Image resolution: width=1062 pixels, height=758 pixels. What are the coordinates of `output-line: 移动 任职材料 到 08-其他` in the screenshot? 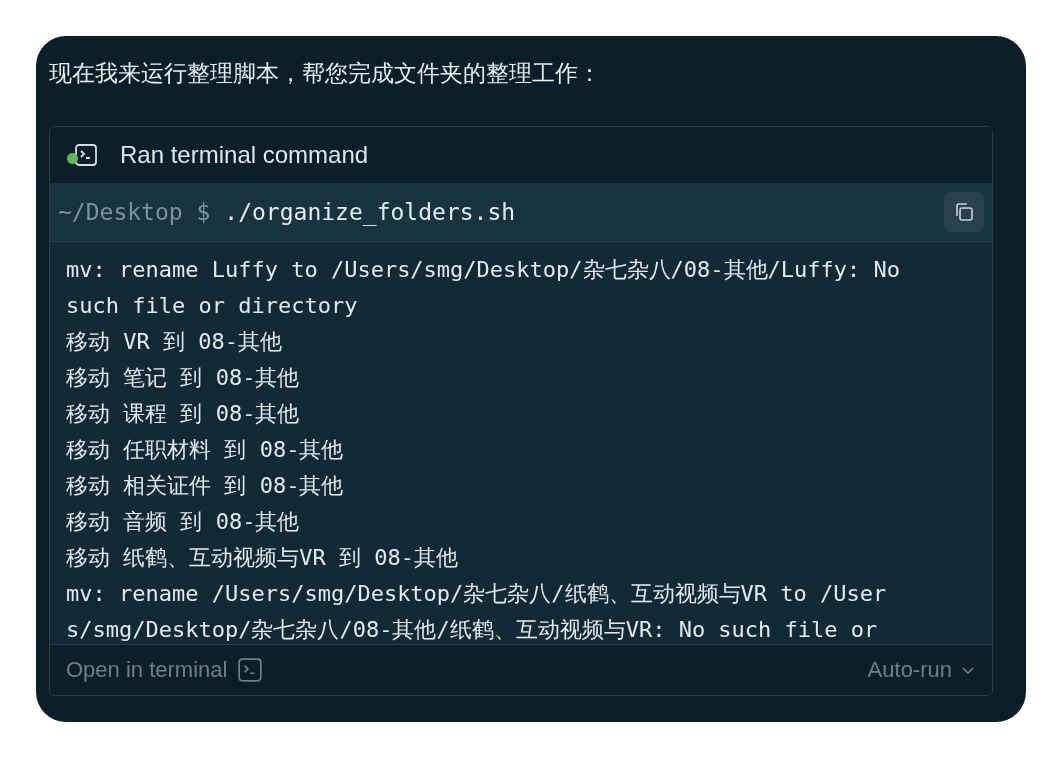 It's located at (205, 450).